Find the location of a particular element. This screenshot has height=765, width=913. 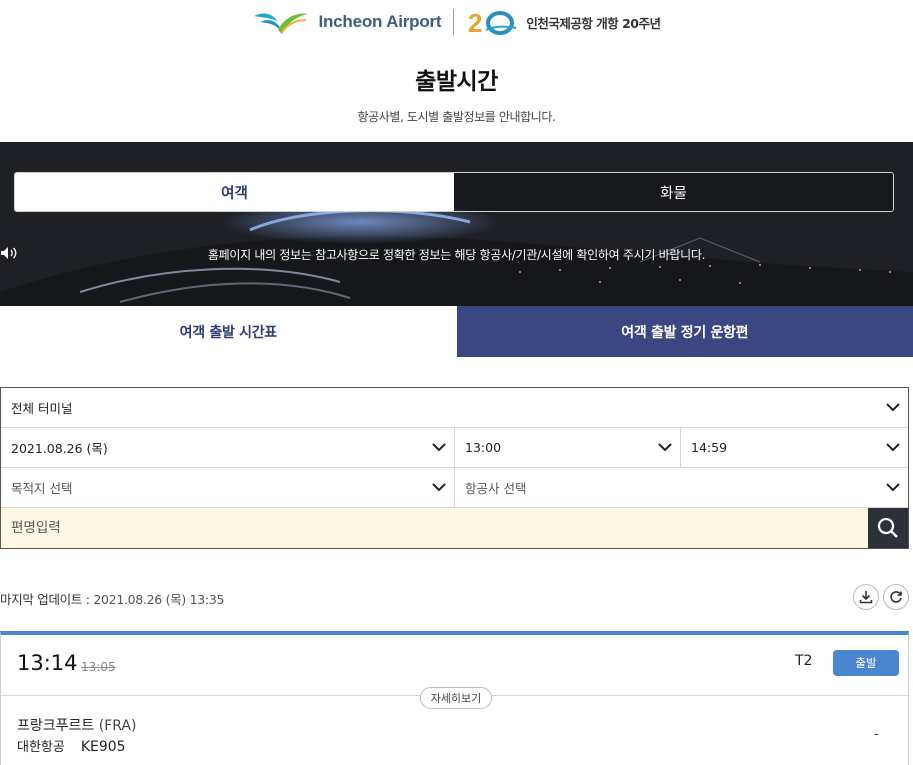

search-icon is located at coordinates (887, 527).